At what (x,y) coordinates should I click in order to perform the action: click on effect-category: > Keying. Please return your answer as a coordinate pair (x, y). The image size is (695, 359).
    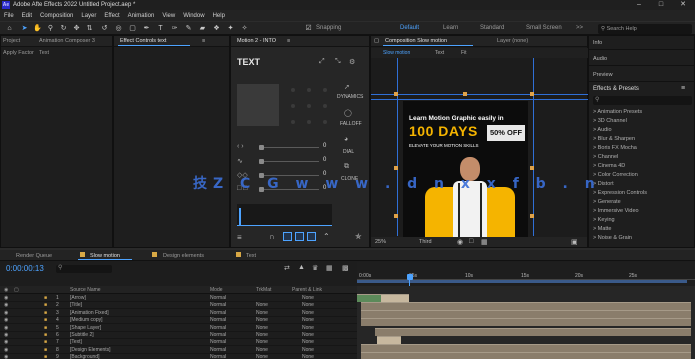
    Looking at the image, I should click on (604, 220).